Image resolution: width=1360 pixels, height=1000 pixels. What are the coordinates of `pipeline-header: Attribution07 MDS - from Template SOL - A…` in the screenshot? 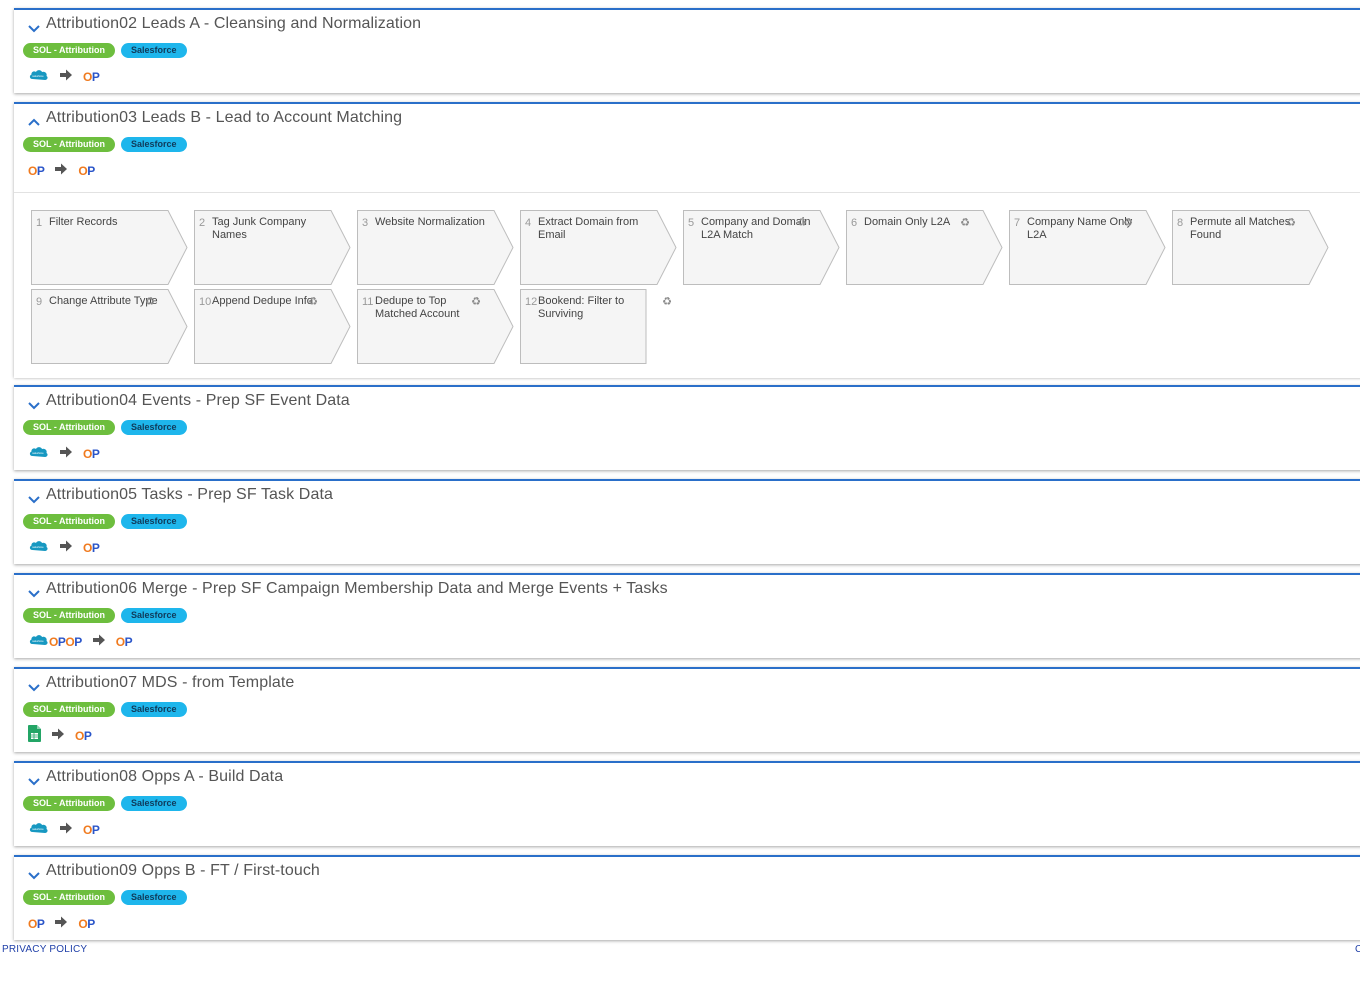 It's located at (687, 715).